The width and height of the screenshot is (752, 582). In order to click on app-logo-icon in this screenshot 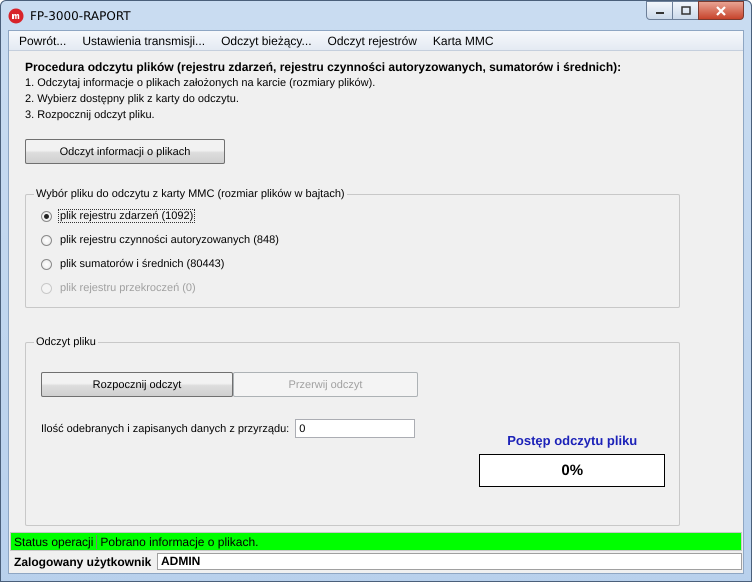, I will do `click(16, 16)`.